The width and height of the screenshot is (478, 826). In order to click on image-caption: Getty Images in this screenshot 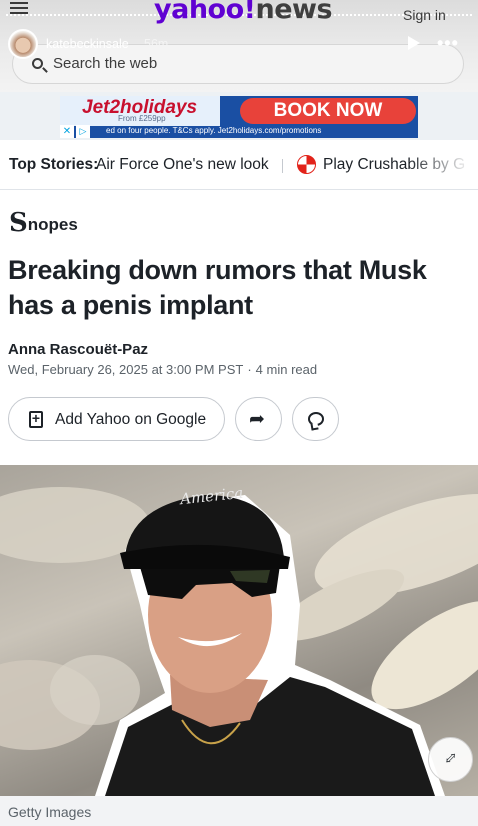, I will do `click(239, 811)`.